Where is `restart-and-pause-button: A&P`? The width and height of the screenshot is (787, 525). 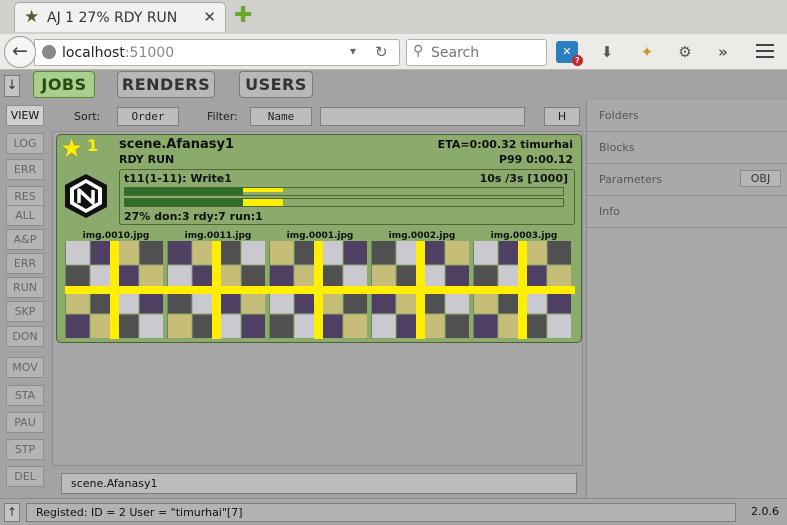
restart-and-pause-button: A&P is located at coordinates (25, 239).